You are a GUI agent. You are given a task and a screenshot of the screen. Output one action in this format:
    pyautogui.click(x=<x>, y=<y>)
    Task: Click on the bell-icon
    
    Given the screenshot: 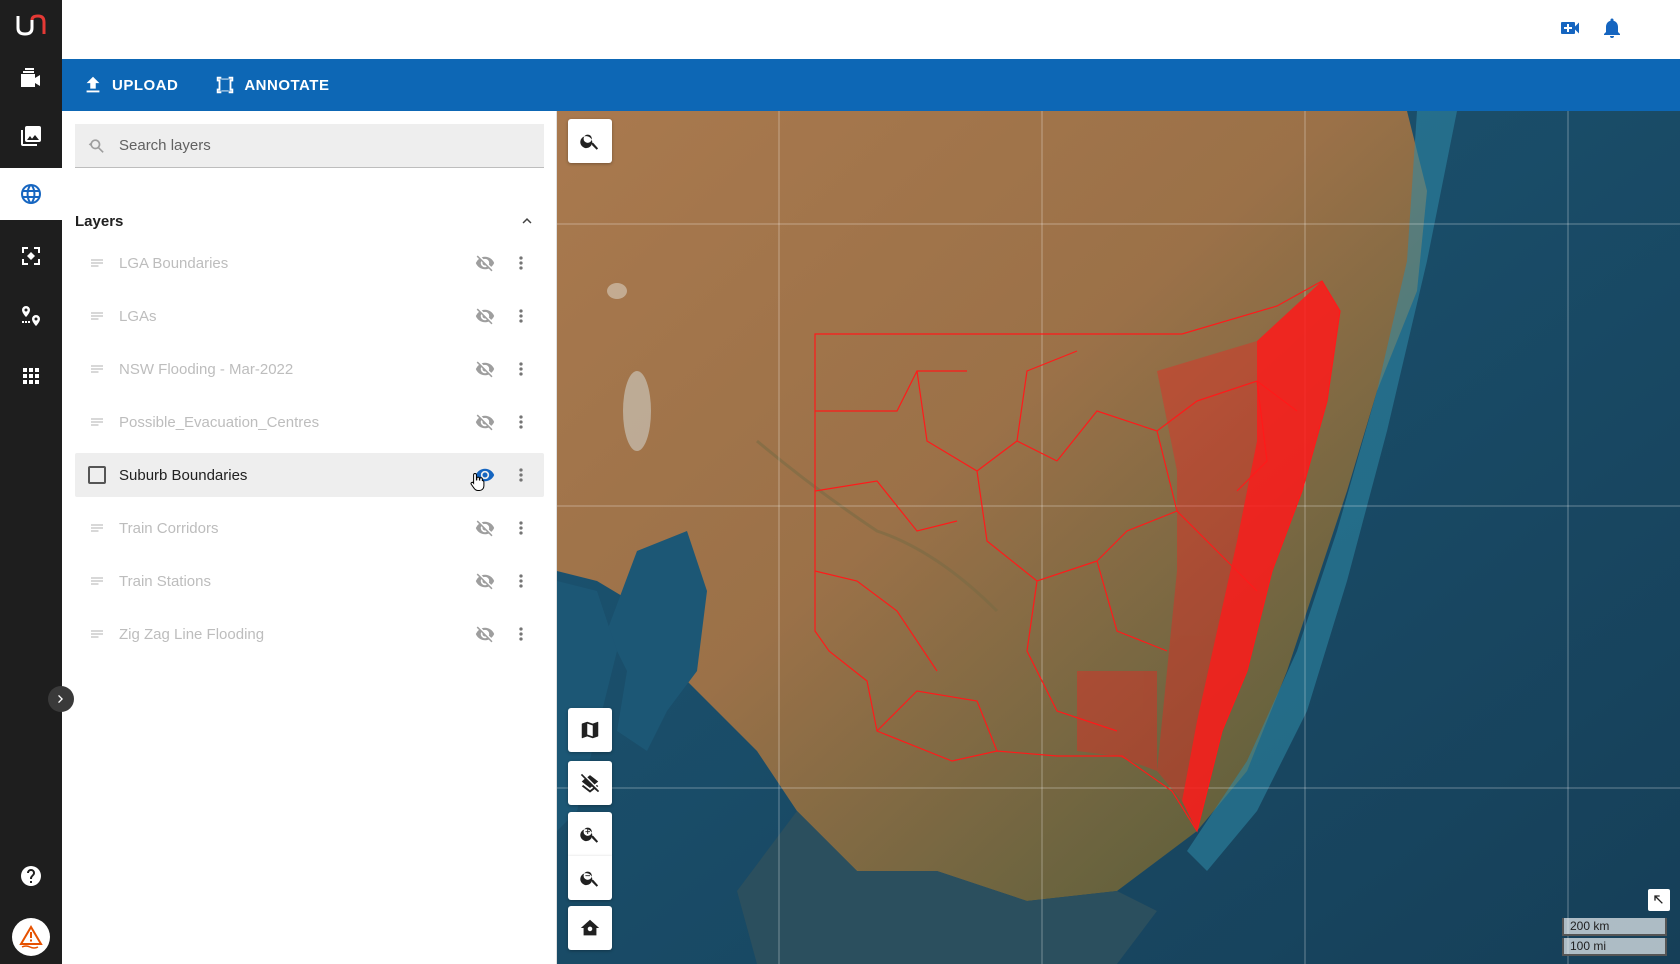 What is the action you would take?
    pyautogui.click(x=1612, y=28)
    